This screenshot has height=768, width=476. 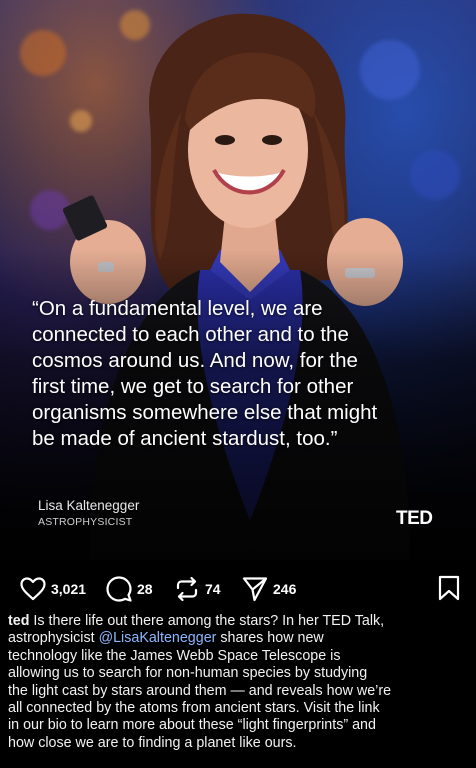 I want to click on repost-button: 74, so click(x=197, y=589).